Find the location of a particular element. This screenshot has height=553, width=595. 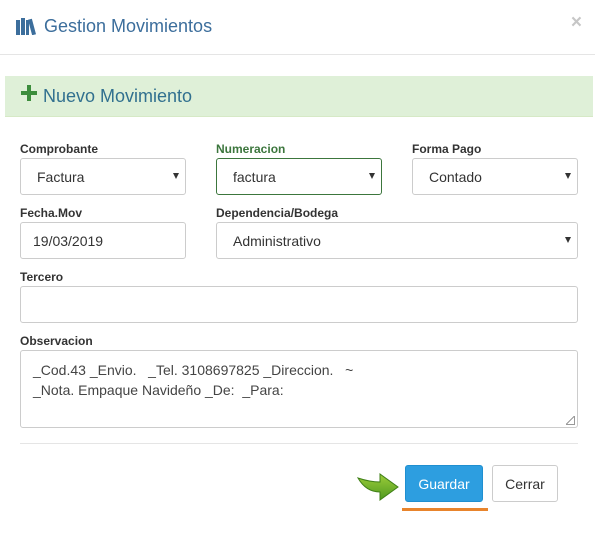

section-title: Nuevo Movimiento is located at coordinates (118, 96).